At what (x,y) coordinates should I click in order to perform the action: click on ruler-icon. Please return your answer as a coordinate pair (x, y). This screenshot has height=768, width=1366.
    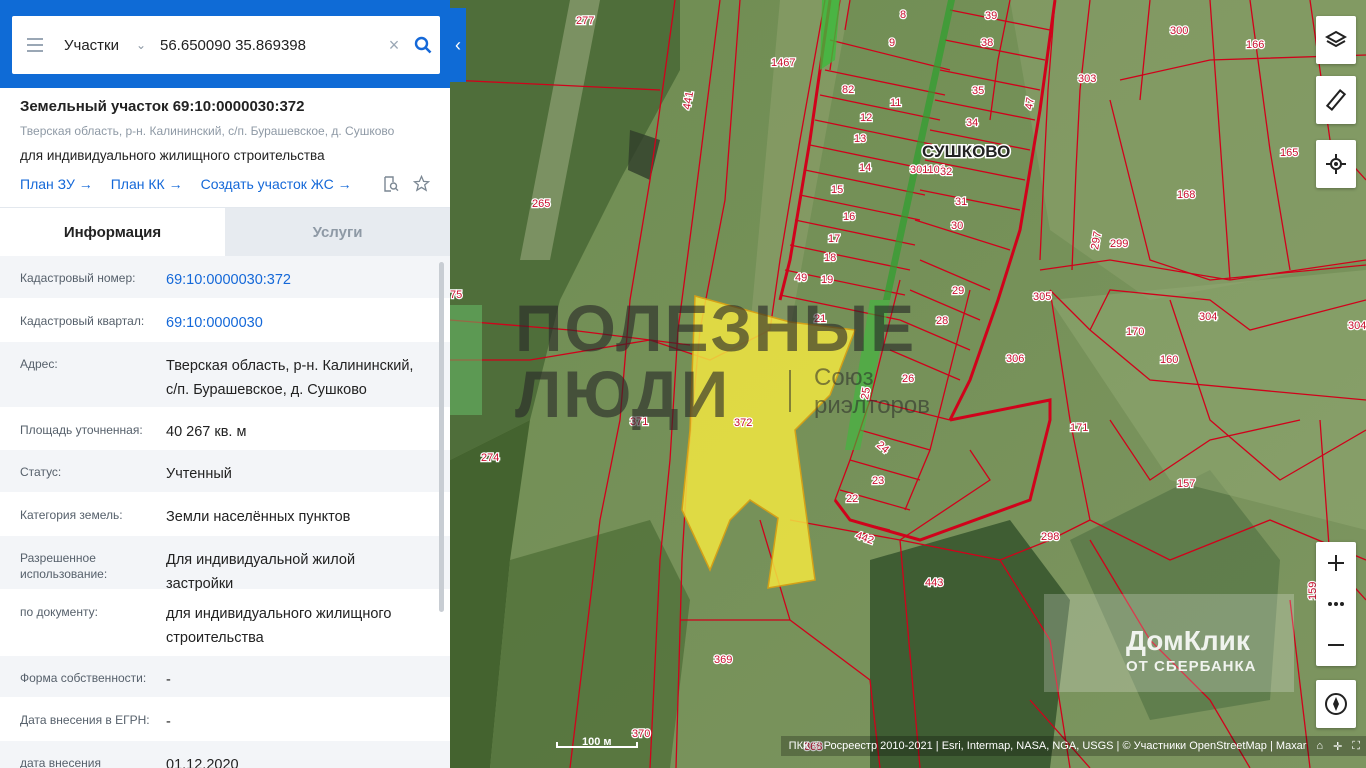
    Looking at the image, I should click on (1336, 100).